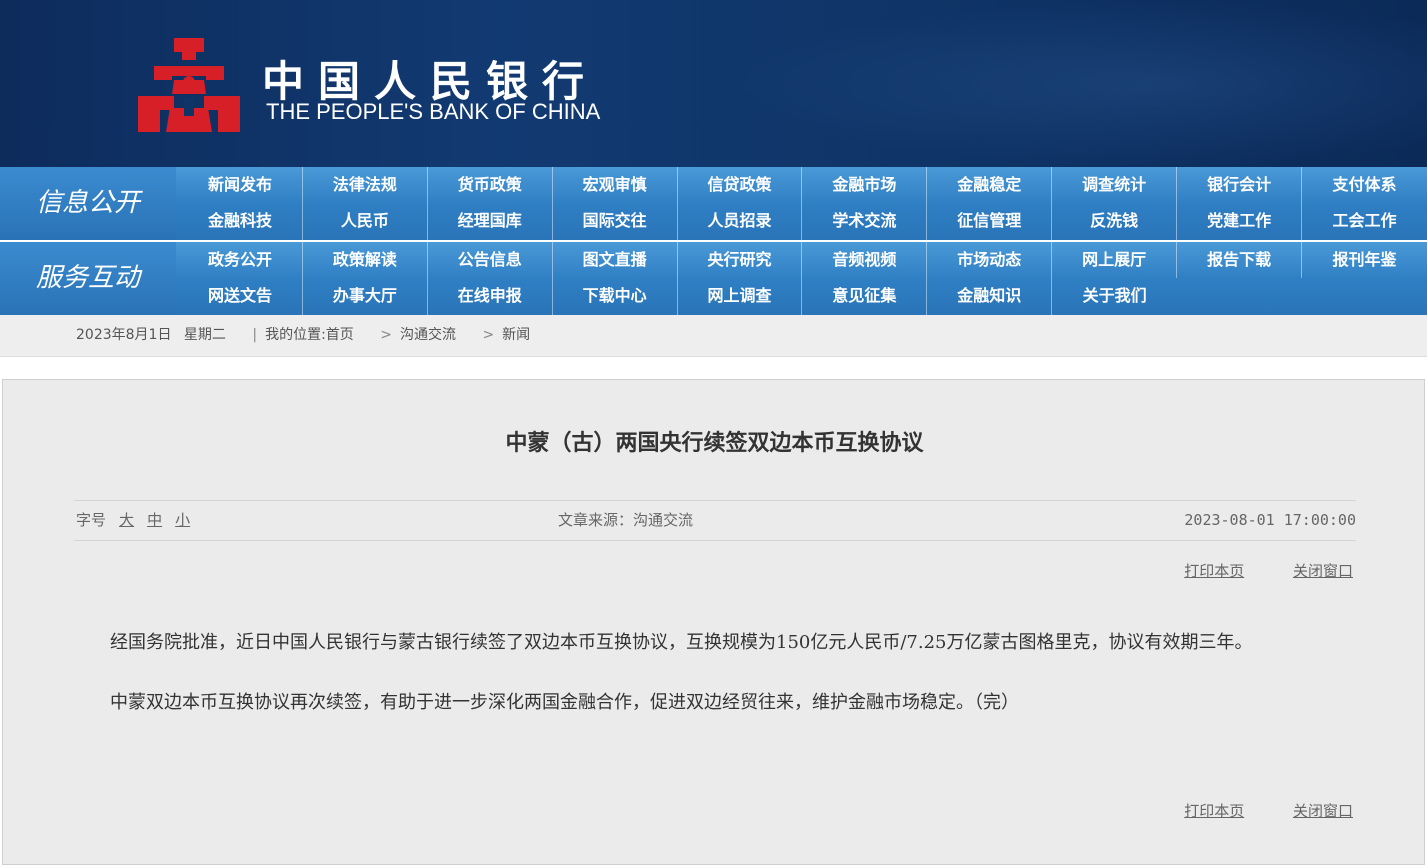 This screenshot has height=868, width=1427. Describe the element at coordinates (626, 520) in the screenshot. I see `article-source: 文章来源：沟通交流` at that location.